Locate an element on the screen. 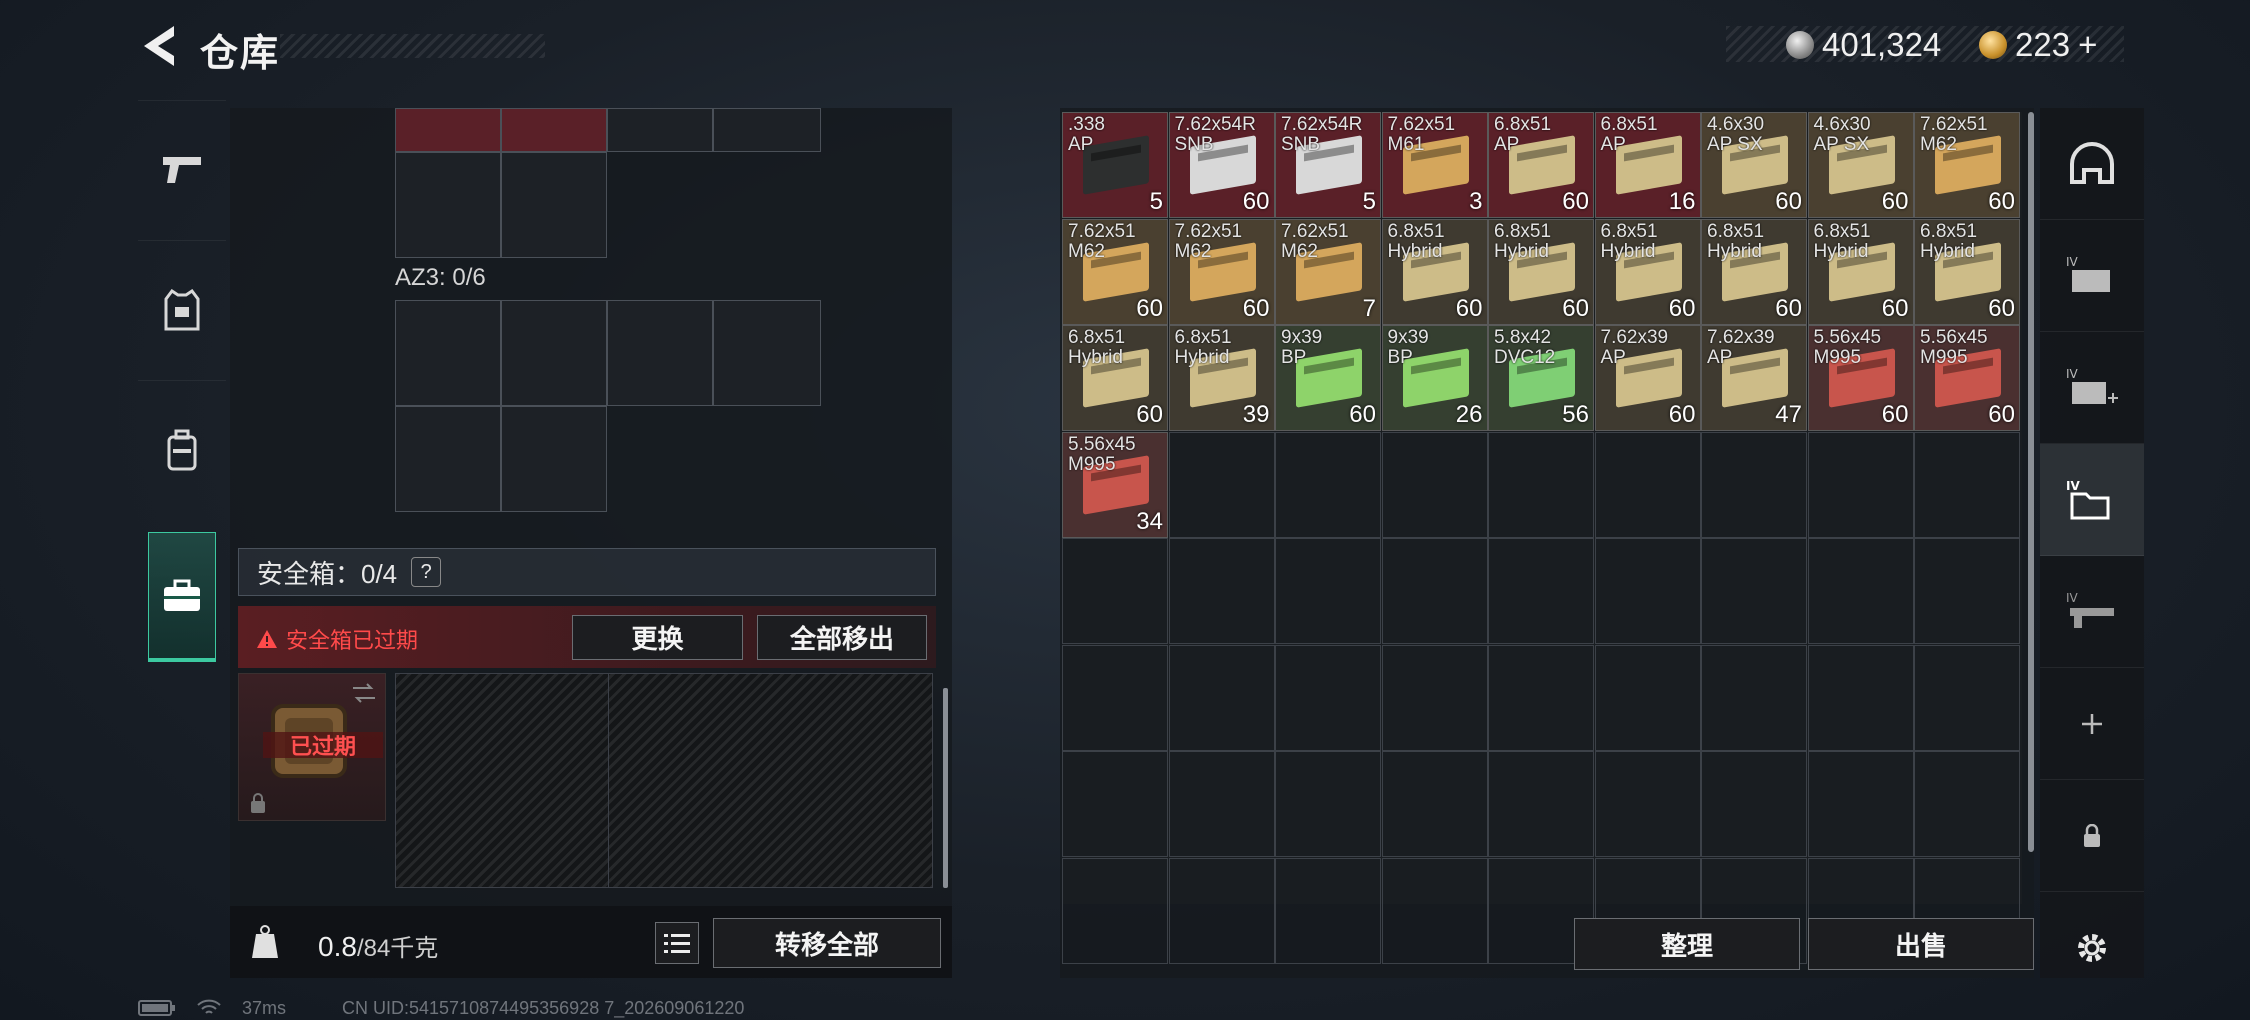 Image resolution: width=2250 pixels, height=1020 pixels. container-scrollbar is located at coordinates (945, 788).